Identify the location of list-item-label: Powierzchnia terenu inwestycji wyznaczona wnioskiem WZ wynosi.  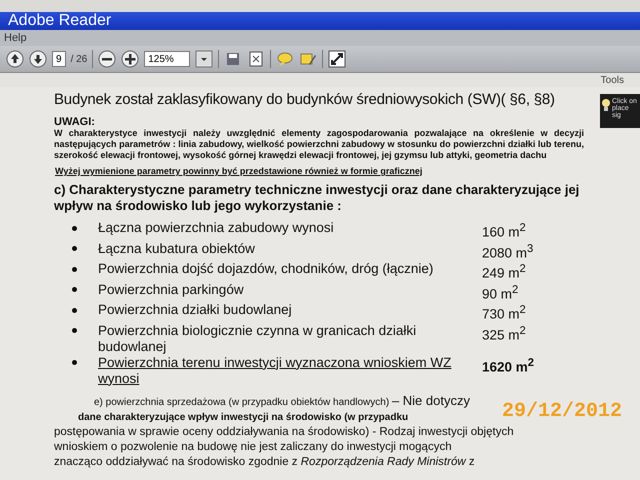
(275, 370).